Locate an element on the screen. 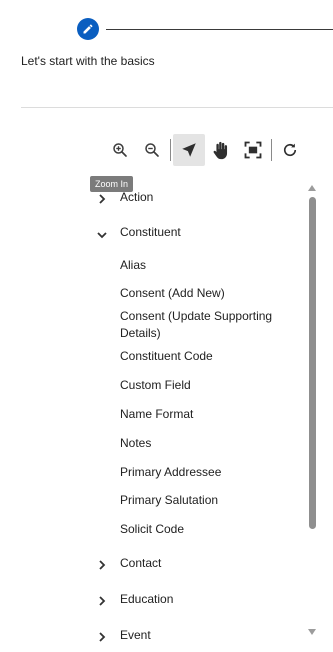  pointer-icon is located at coordinates (189, 150).